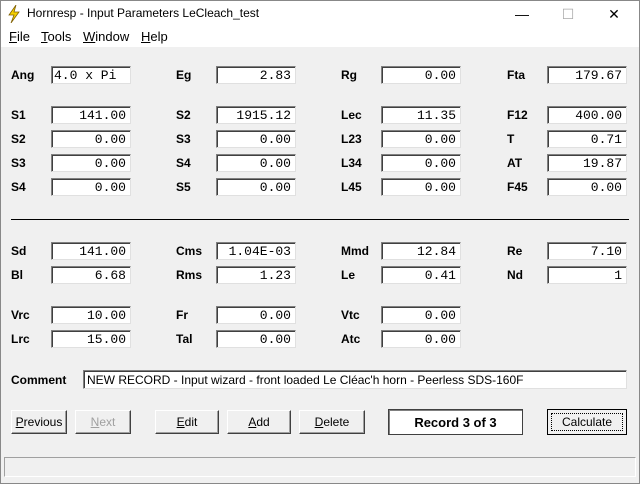  Describe the element at coordinates (349, 75) in the screenshot. I see `label-rg: Rg` at that location.